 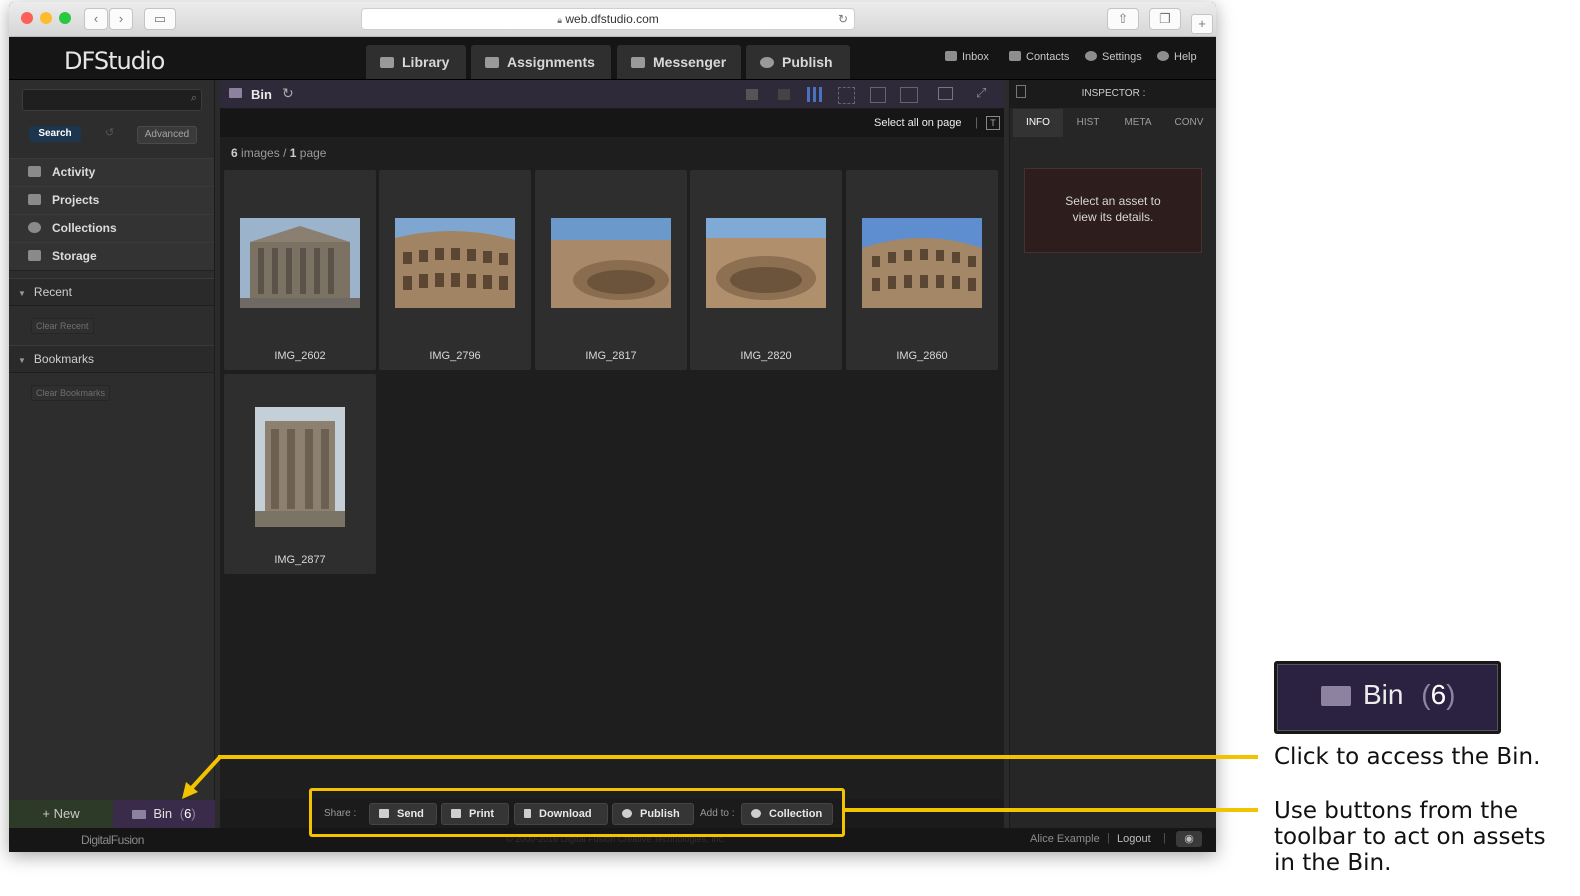 I want to click on new-button: + New, so click(x=61, y=814).